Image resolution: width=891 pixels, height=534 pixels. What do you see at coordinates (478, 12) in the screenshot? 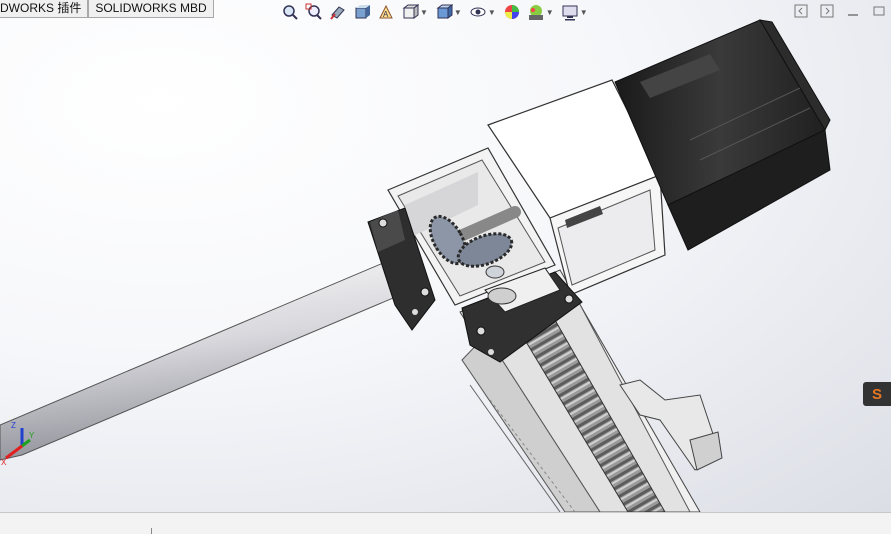
I see `hide-show-items-icon` at bounding box center [478, 12].